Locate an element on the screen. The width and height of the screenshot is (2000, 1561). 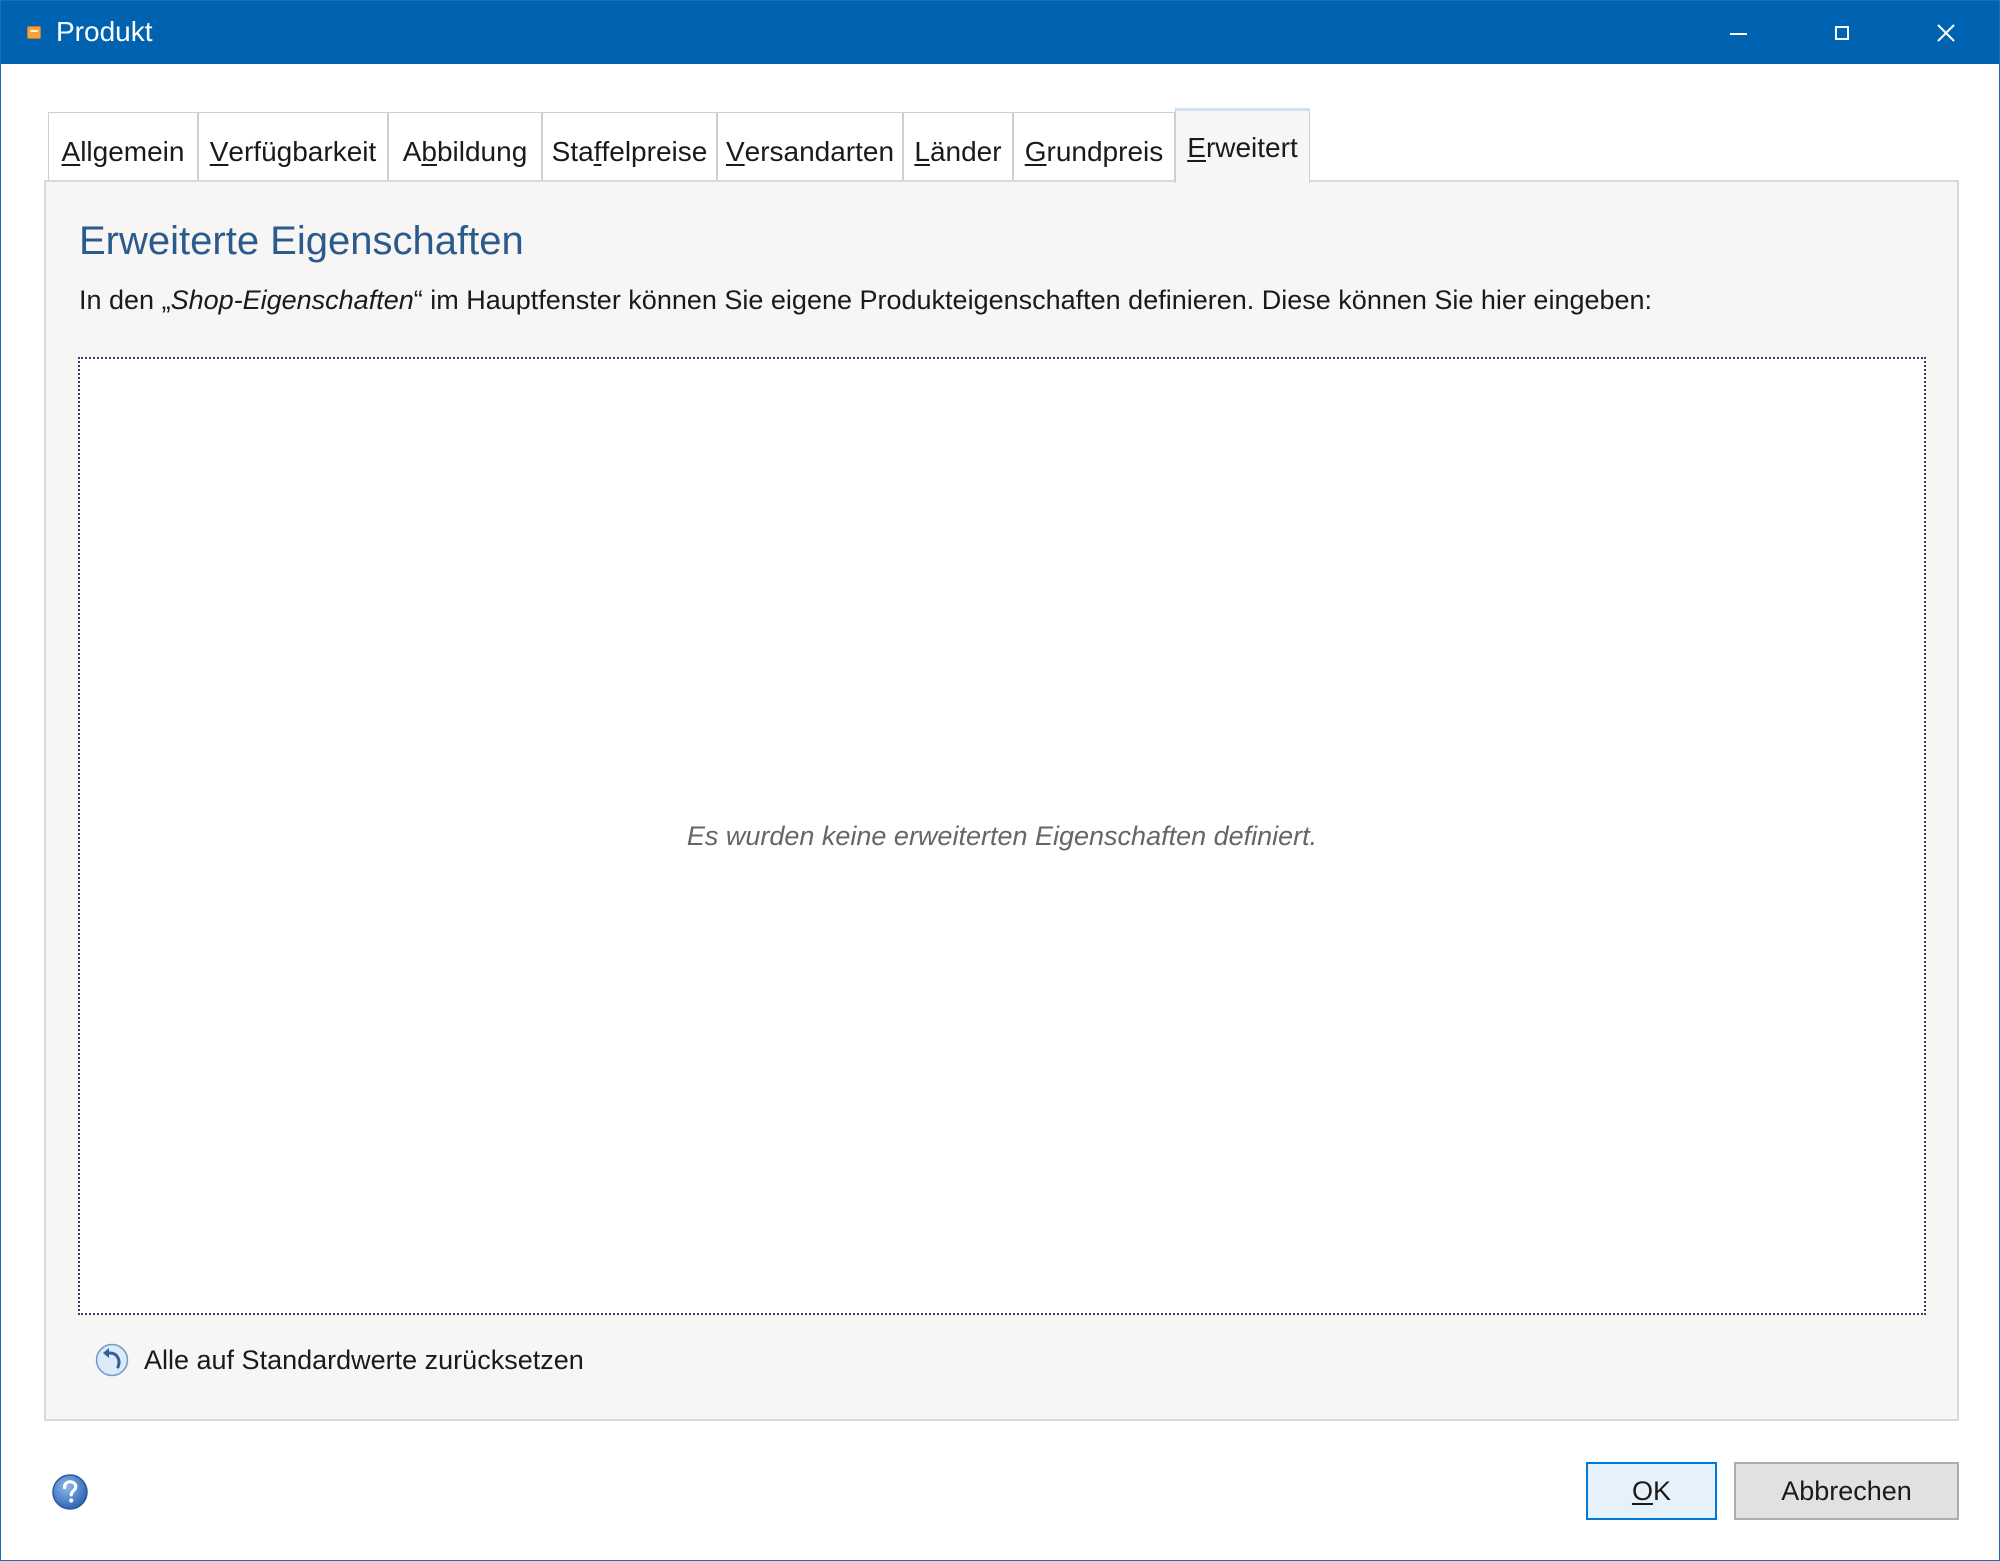
tab-grundpreis: Grundpreis is located at coordinates (1094, 147).